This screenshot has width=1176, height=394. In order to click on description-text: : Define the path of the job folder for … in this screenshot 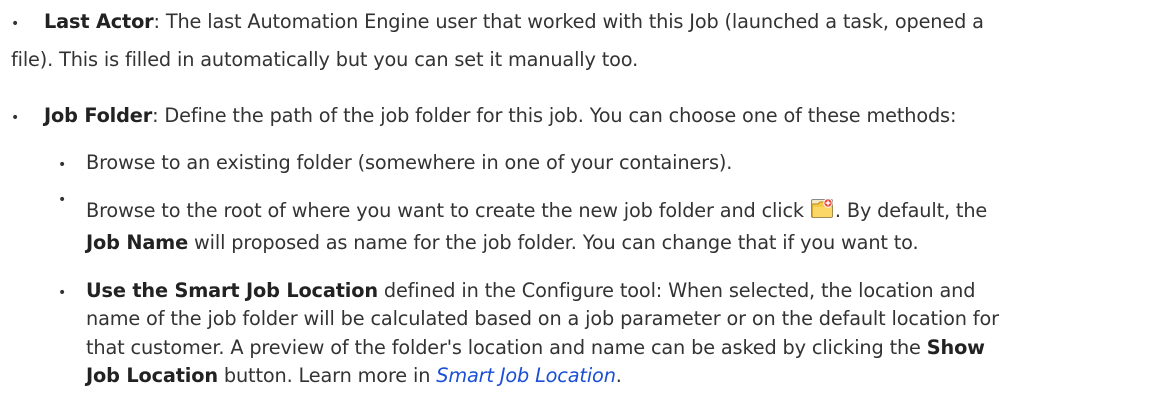, I will do `click(554, 115)`.